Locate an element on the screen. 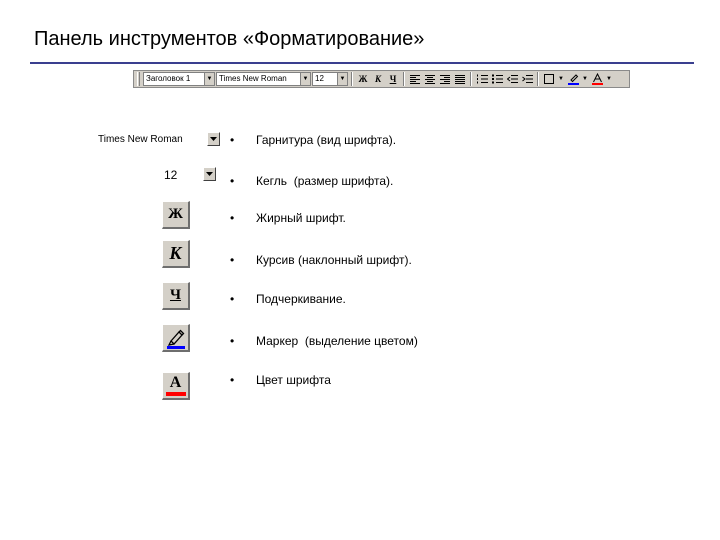  align-left-button is located at coordinates (415, 79).